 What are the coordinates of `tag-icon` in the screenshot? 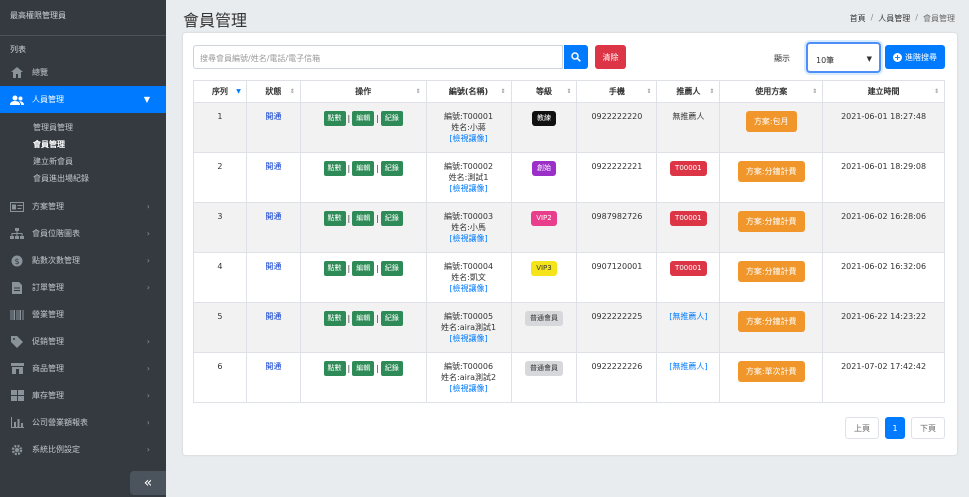 It's located at (17, 341).